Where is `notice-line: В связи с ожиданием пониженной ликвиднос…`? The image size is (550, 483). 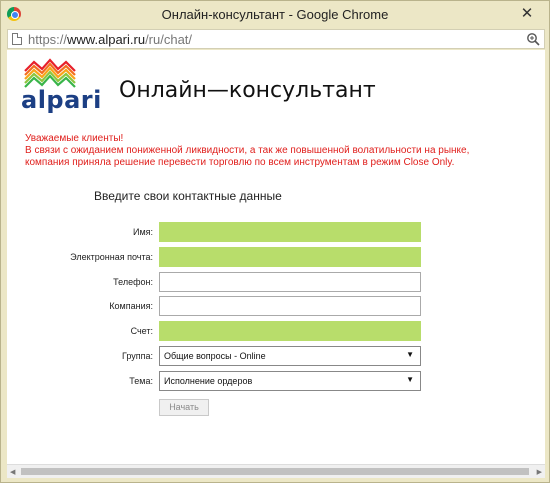 notice-line: В связи с ожиданием пониженной ликвиднос… is located at coordinates (247, 150).